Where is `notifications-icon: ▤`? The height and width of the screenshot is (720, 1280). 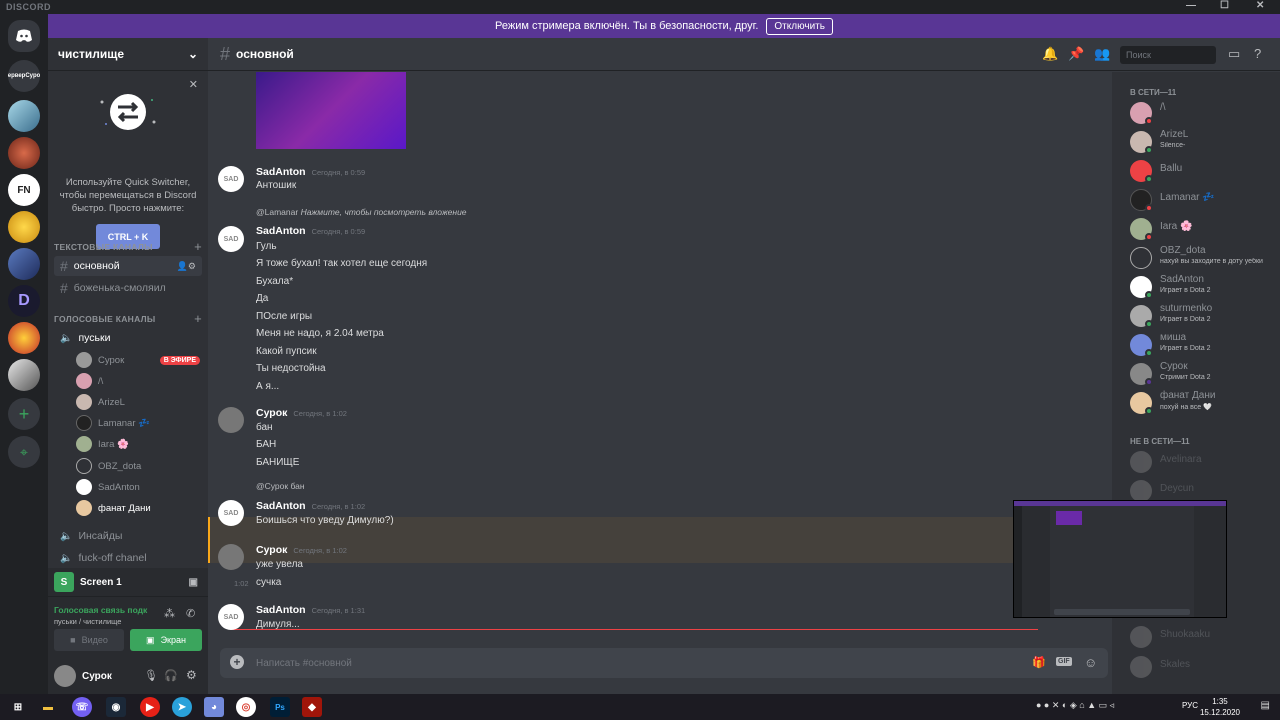 notifications-icon: ▤ is located at coordinates (1265, 705).